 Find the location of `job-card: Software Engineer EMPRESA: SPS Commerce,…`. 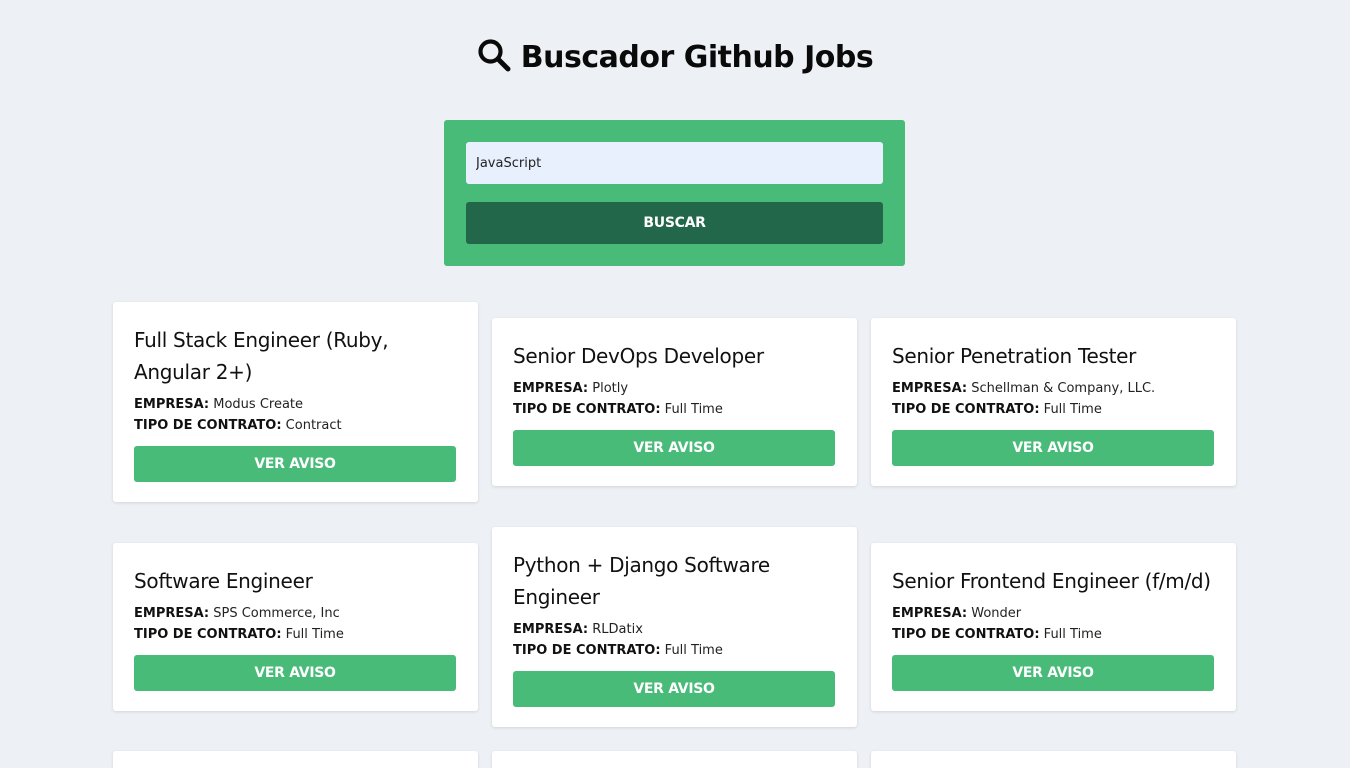

job-card: Software Engineer EMPRESA: SPS Commerce,… is located at coordinates (295, 627).